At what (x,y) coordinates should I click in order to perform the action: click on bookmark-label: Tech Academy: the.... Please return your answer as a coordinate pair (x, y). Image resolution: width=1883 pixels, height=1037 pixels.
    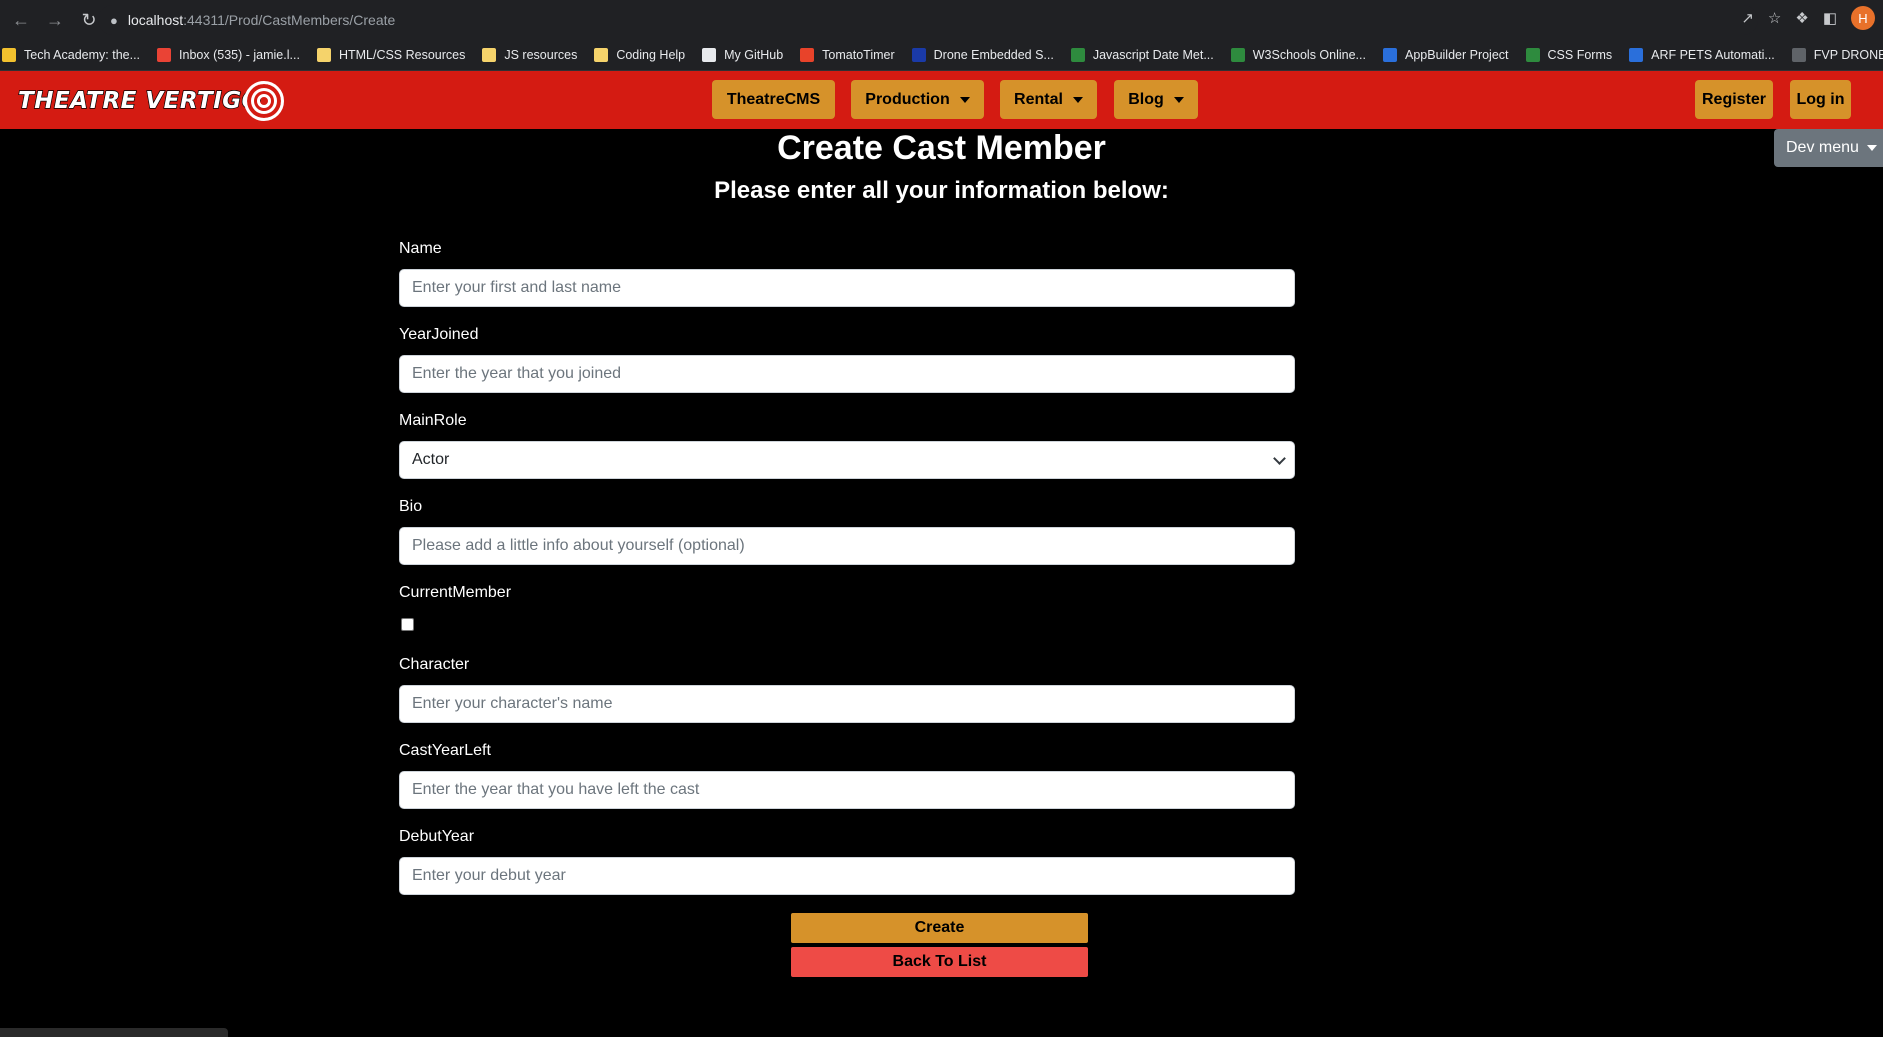
    Looking at the image, I should click on (82, 55).